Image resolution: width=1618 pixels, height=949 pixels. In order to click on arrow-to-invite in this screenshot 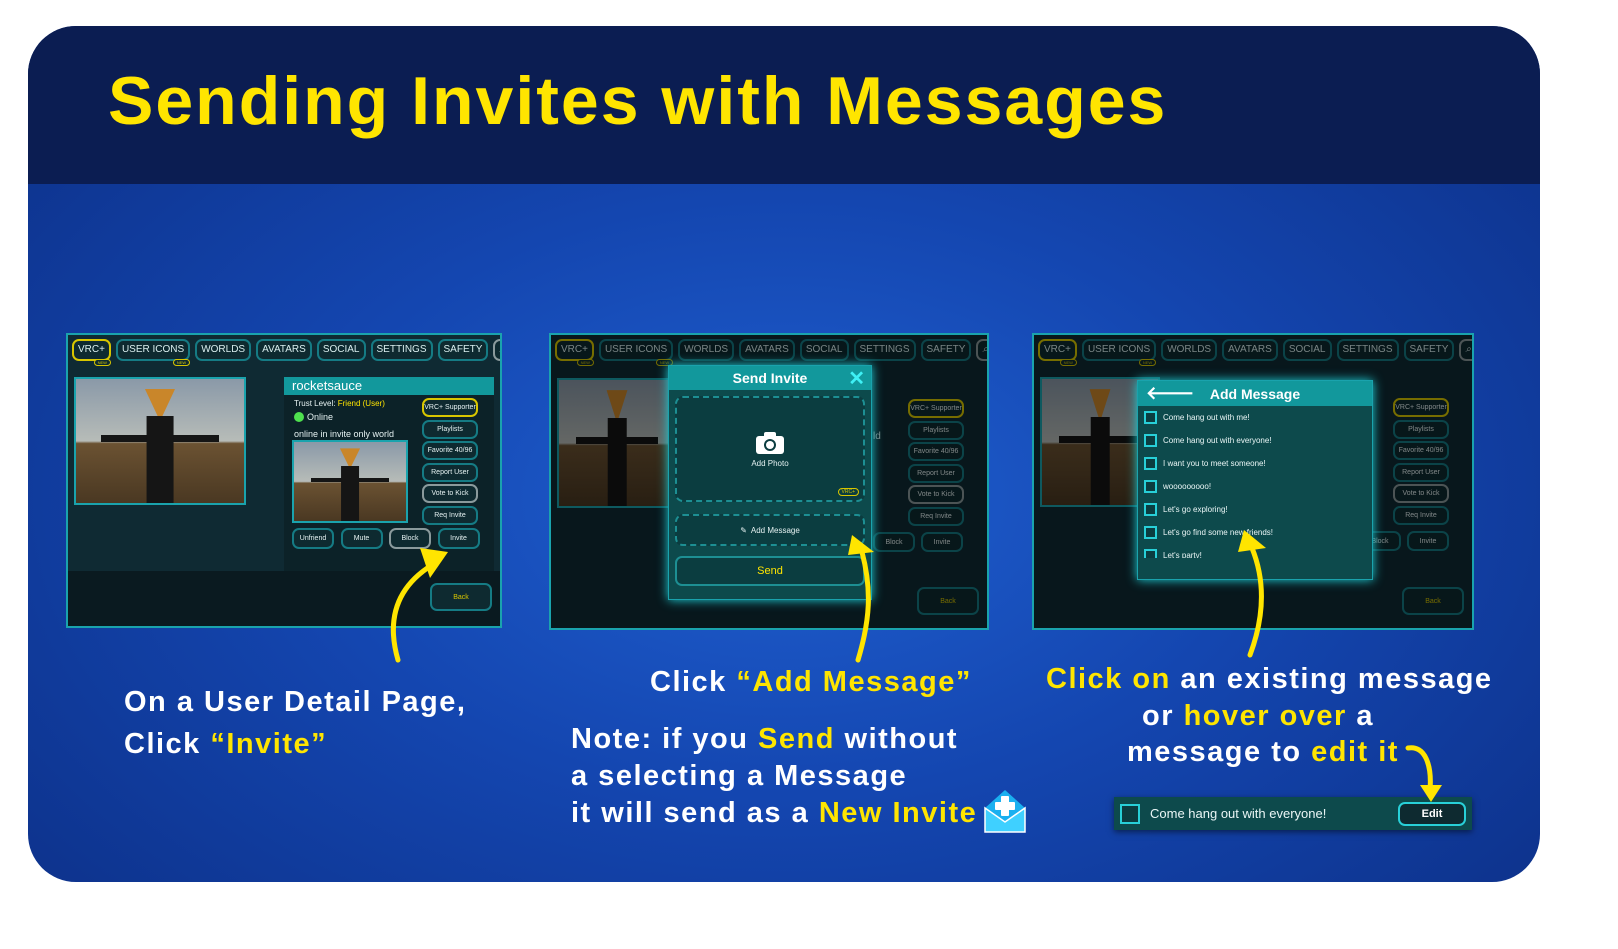, I will do `click(412, 612)`.